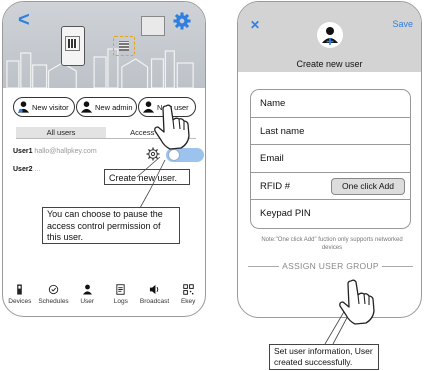  I want to click on toggle-knob, so click(174, 155).